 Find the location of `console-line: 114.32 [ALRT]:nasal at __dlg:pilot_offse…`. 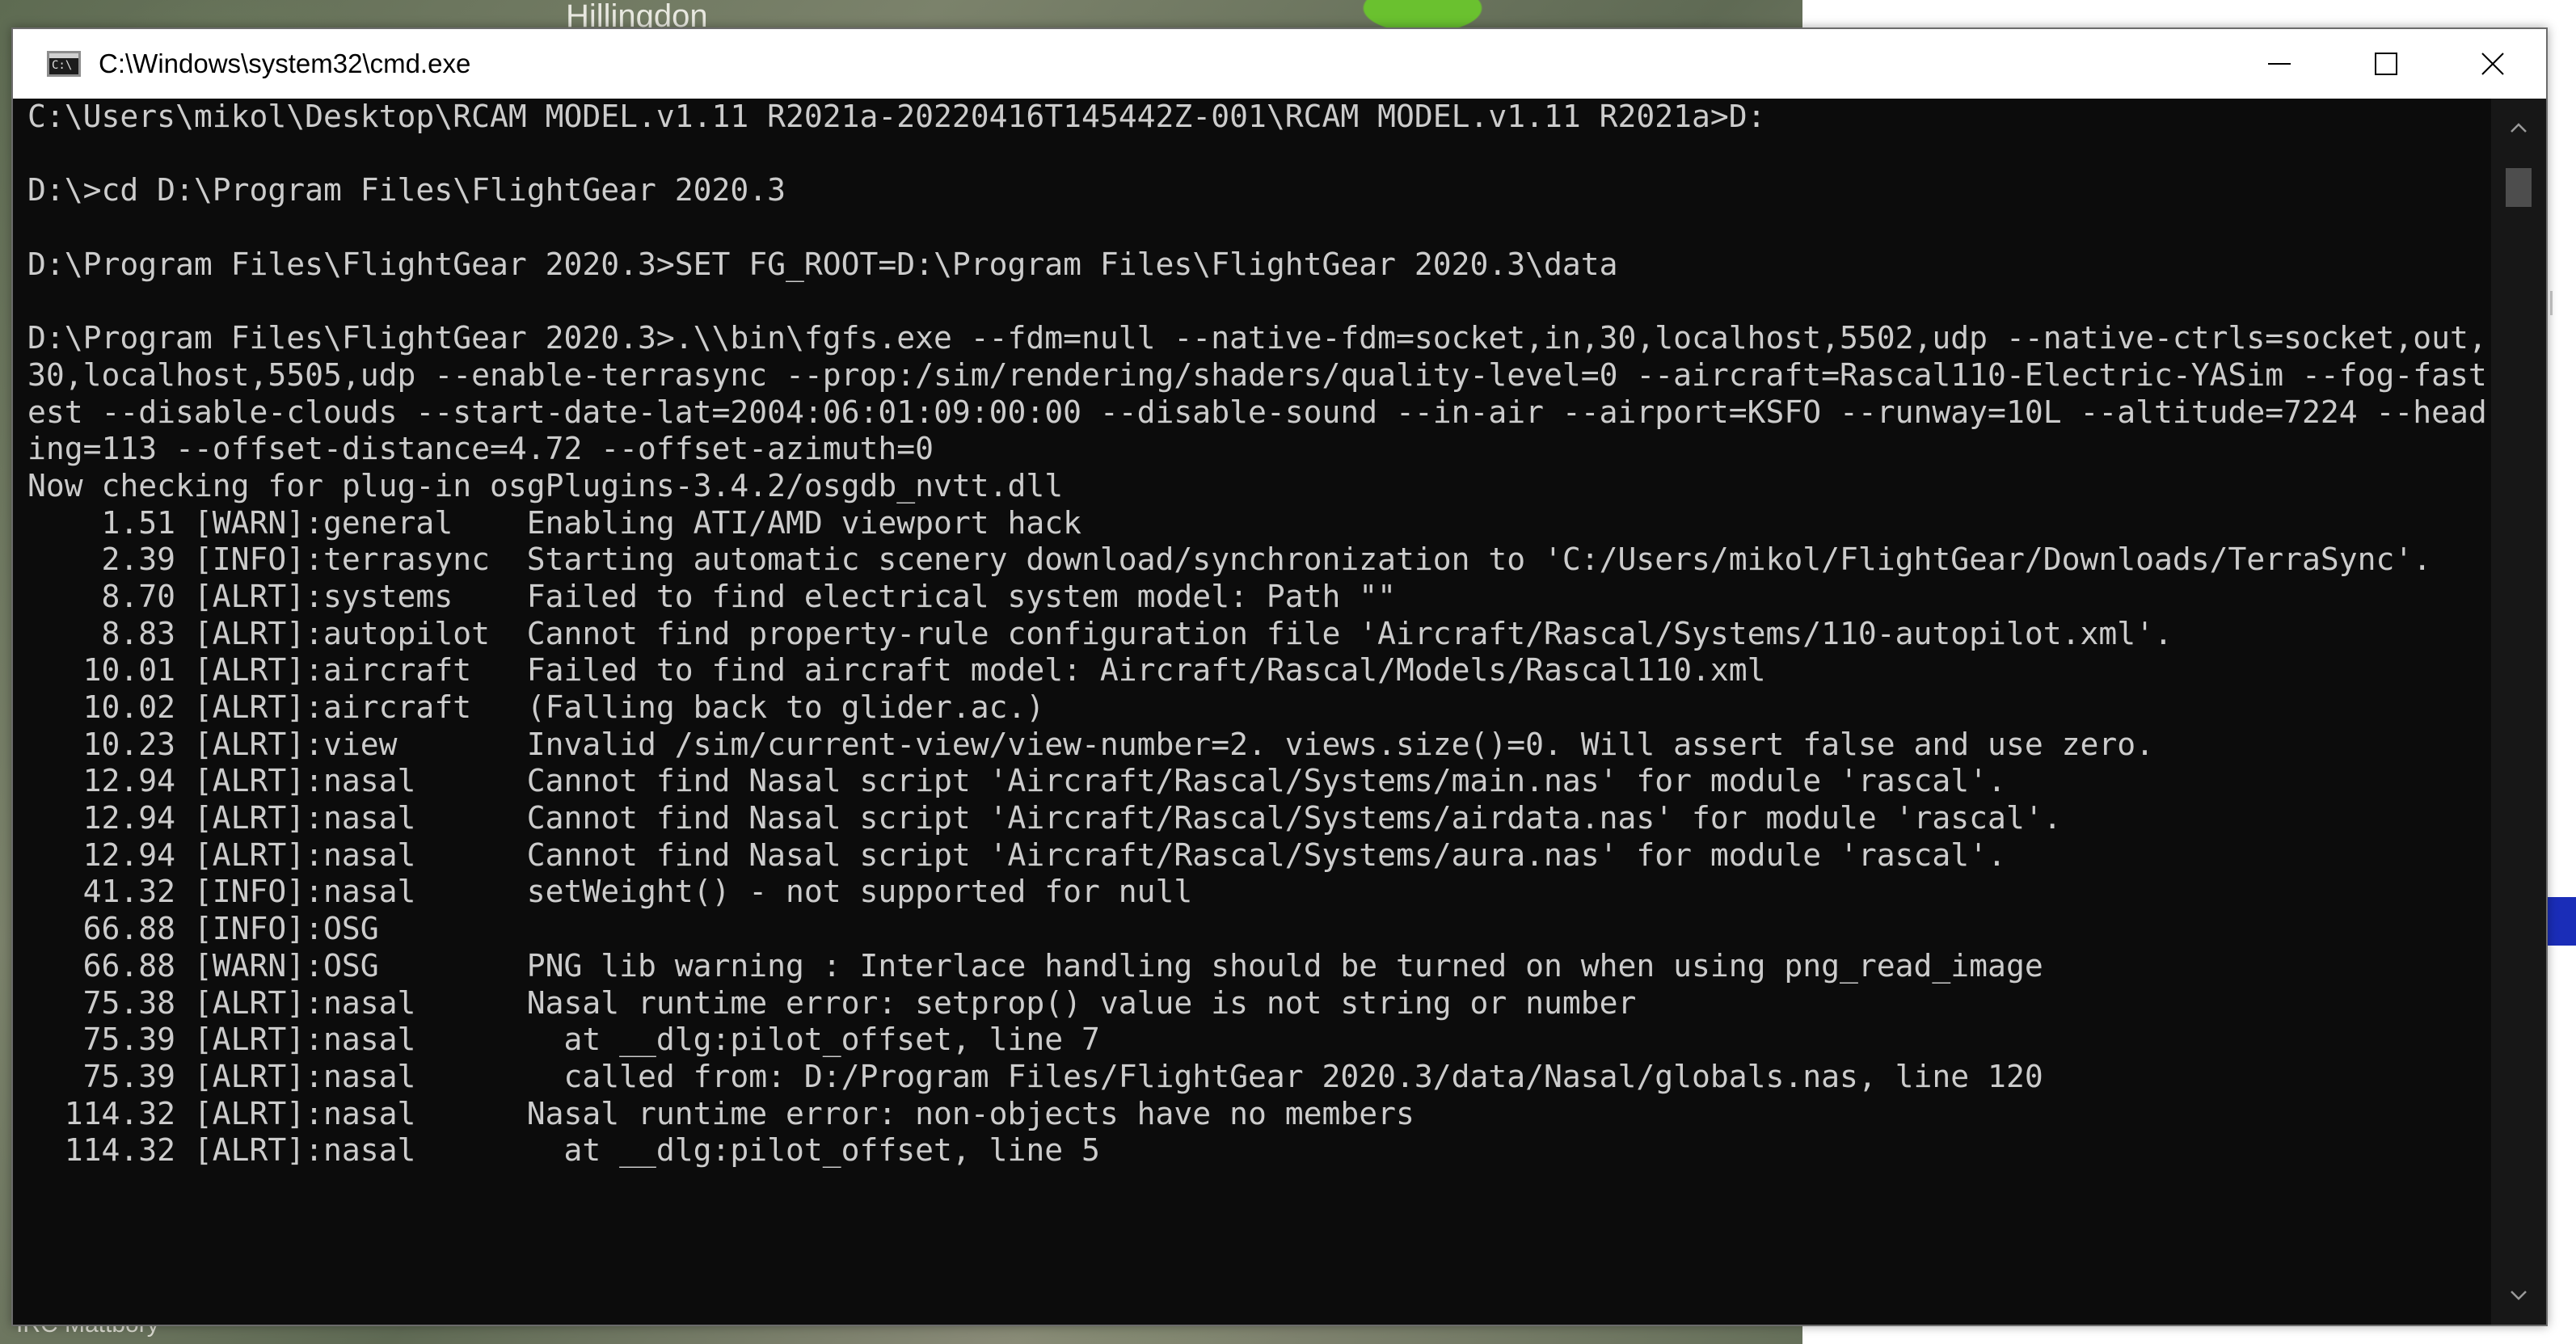

console-line: 114.32 [ALRT]:nasal at __dlg:pilot_offse… is located at coordinates (563, 1150).